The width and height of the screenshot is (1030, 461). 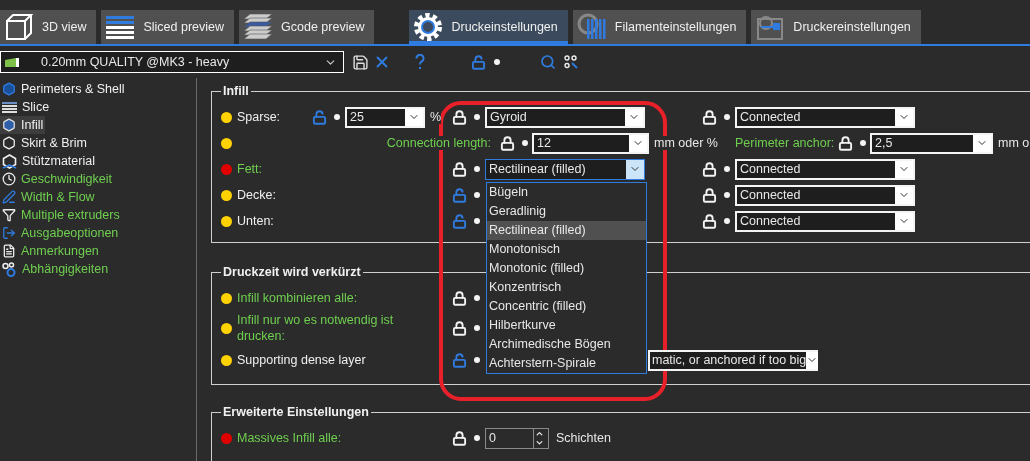 What do you see at coordinates (566, 287) in the screenshot?
I see `dropdown-item: Konzentrisch` at bounding box center [566, 287].